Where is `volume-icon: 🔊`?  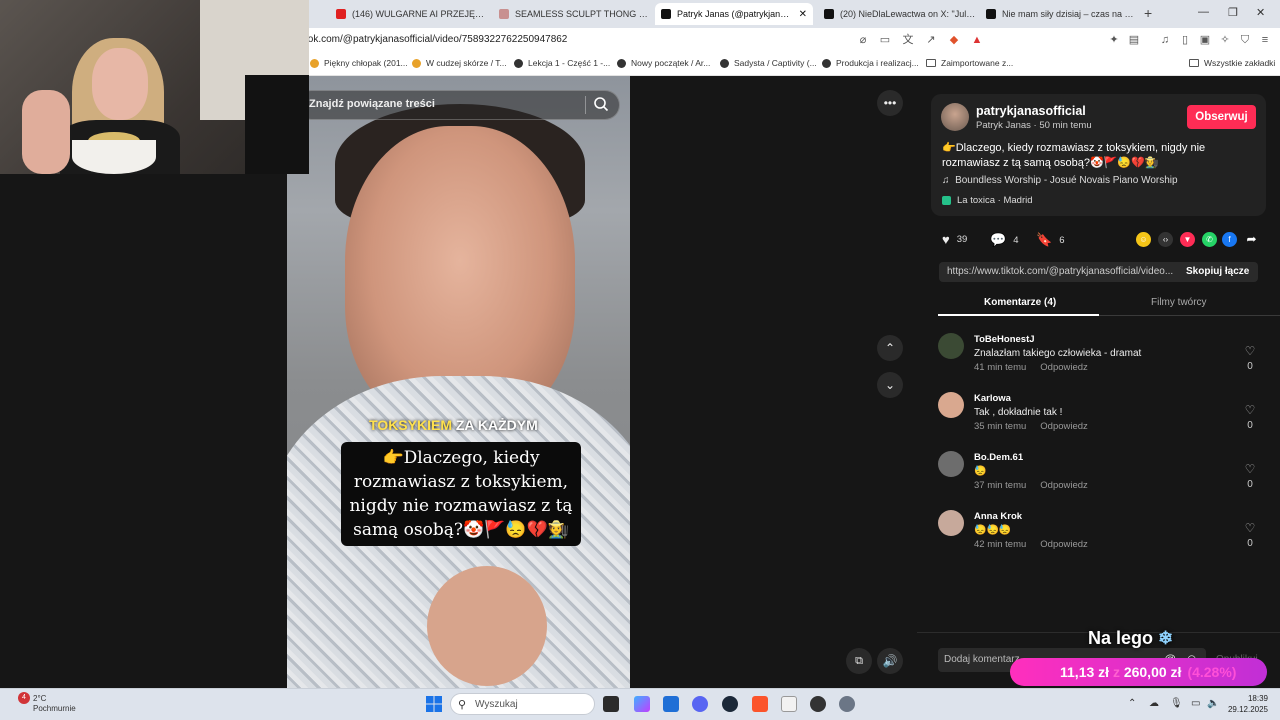 volume-icon: 🔊 is located at coordinates (890, 661).